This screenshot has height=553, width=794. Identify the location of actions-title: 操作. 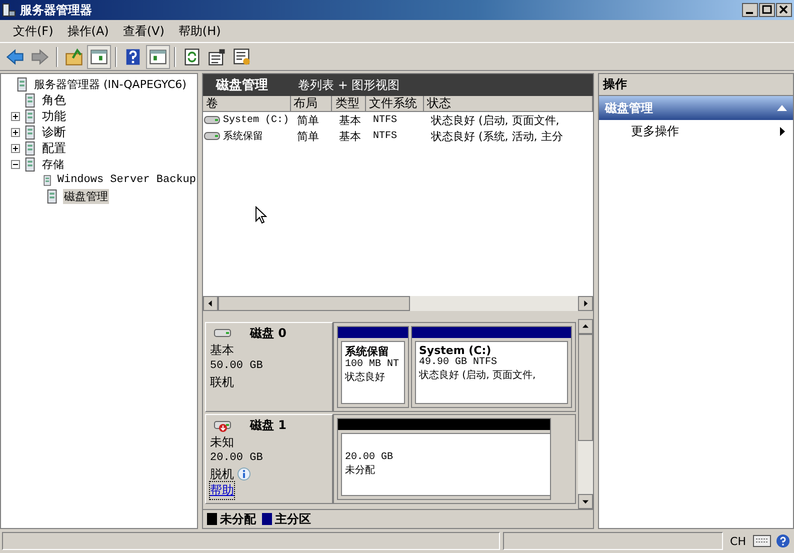
(696, 85).